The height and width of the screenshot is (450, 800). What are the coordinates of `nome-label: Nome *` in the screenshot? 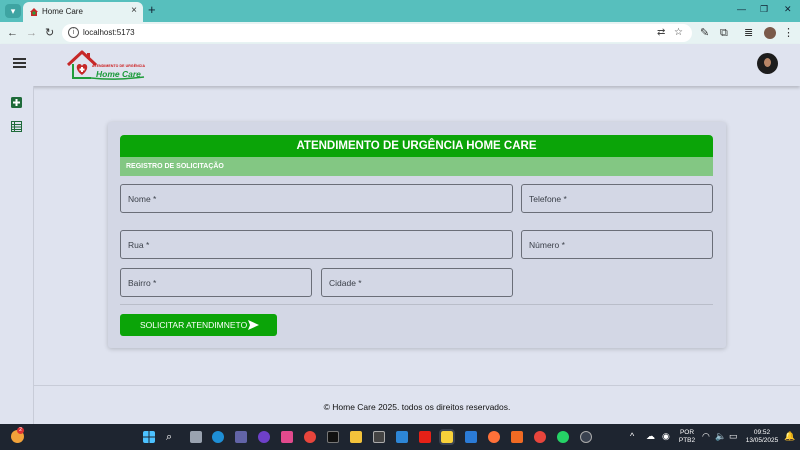 It's located at (142, 199).